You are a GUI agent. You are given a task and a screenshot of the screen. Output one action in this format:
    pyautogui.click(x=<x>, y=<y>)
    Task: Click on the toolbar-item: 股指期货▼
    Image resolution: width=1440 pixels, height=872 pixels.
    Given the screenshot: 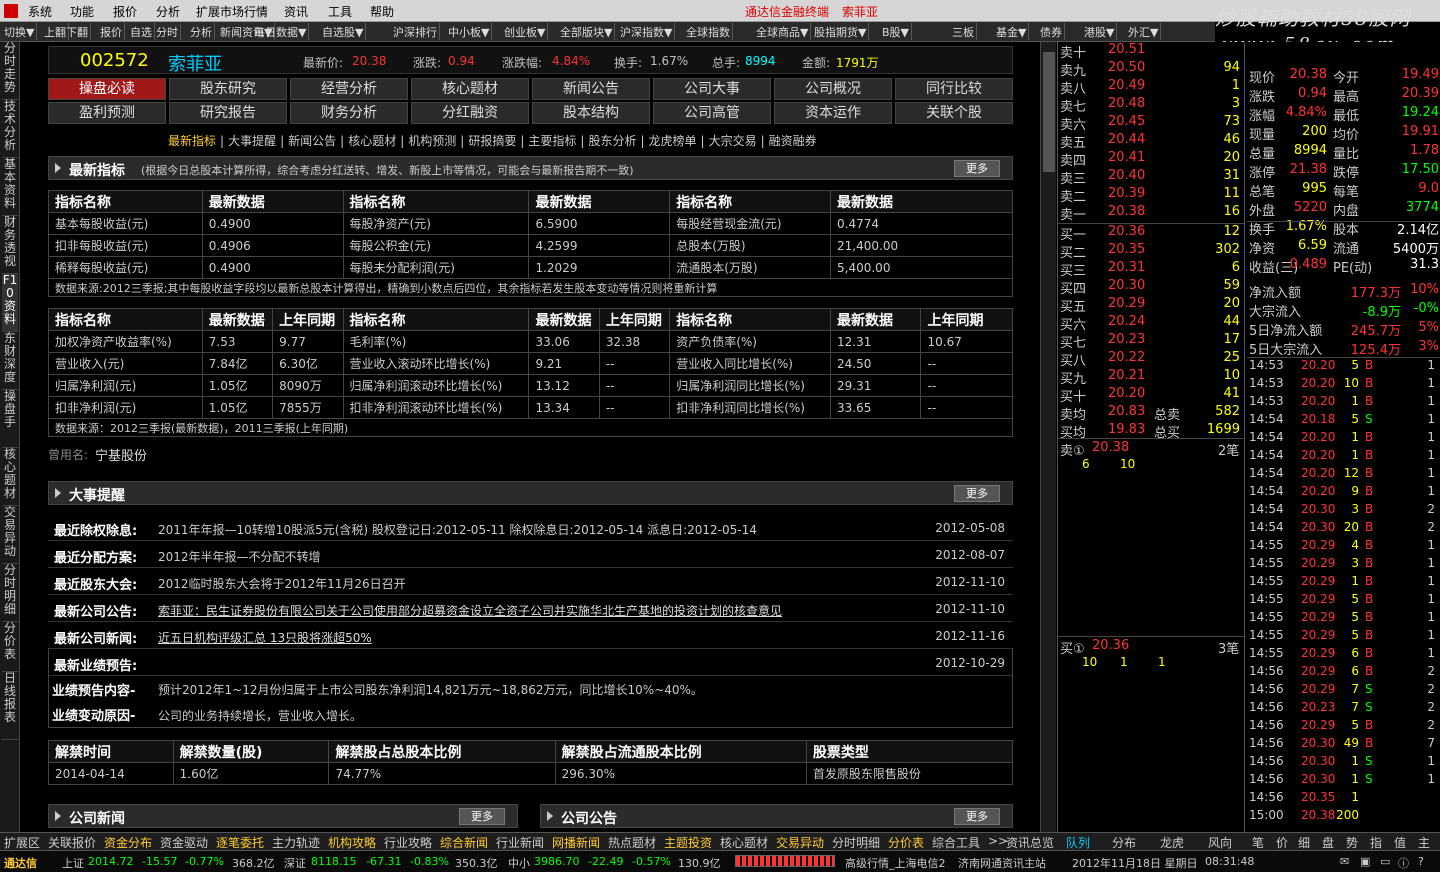 What is the action you would take?
    pyautogui.click(x=841, y=31)
    